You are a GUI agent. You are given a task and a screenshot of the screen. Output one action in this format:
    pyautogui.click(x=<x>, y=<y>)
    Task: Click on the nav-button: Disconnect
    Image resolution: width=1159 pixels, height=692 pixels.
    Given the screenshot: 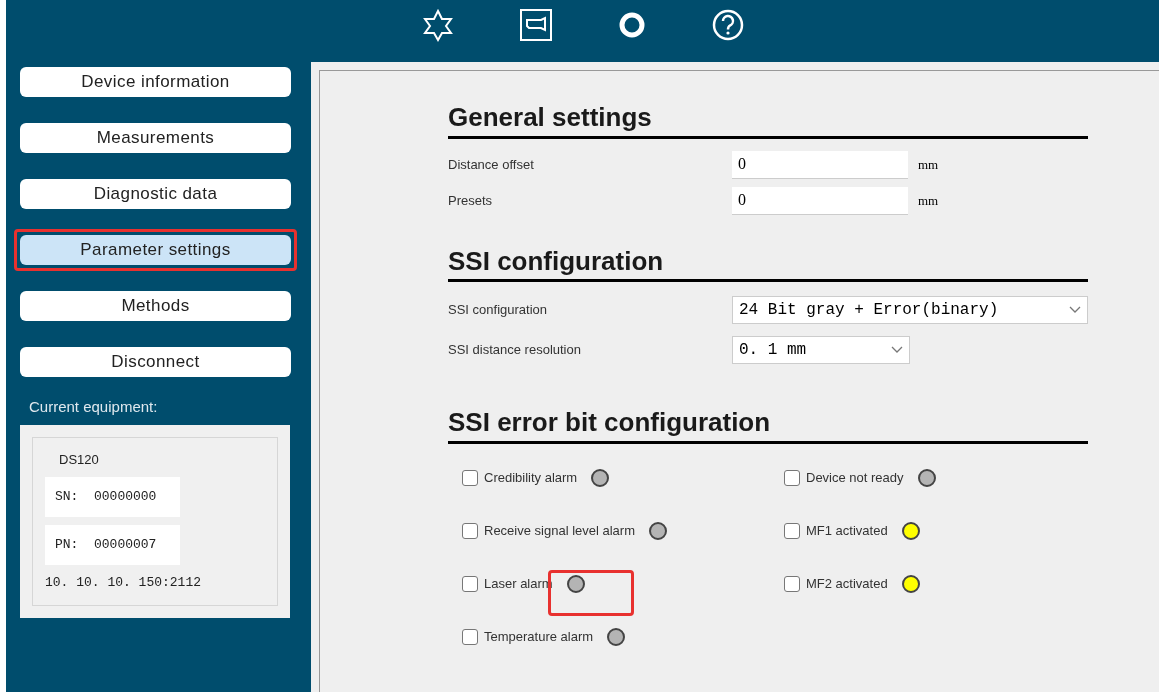 What is the action you would take?
    pyautogui.click(x=155, y=362)
    